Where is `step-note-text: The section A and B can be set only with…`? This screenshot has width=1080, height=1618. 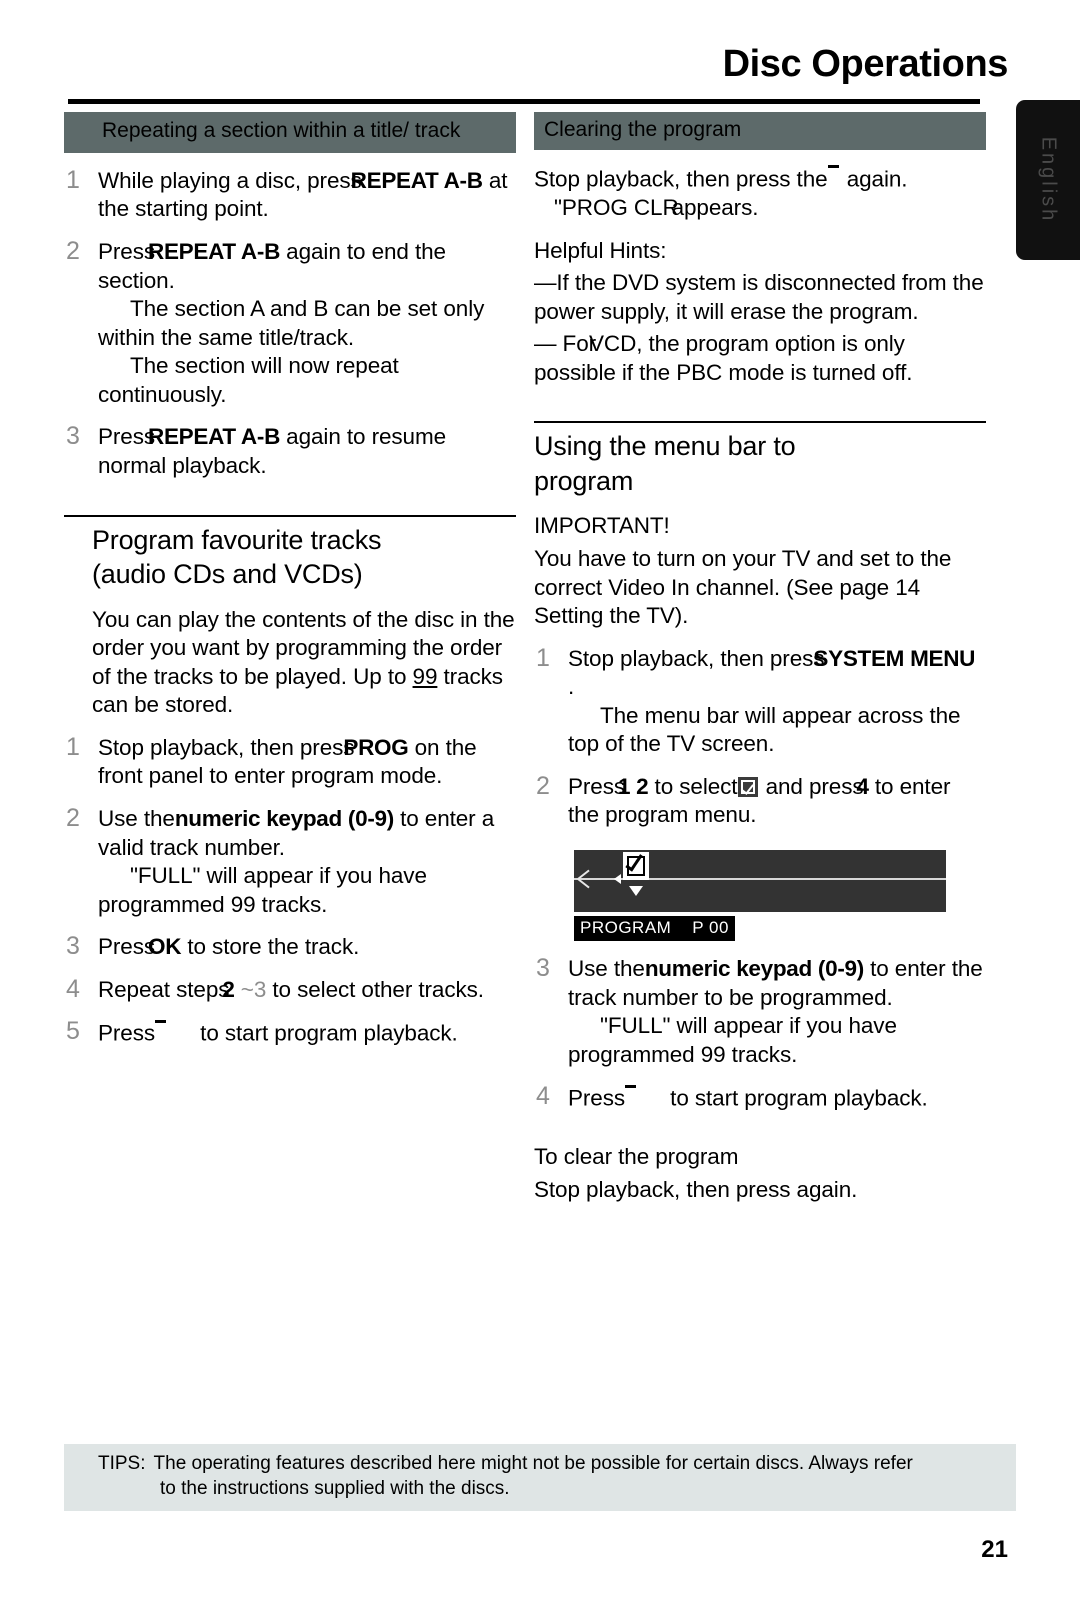 step-note-text: The section A and B can be set only with… is located at coordinates (291, 323).